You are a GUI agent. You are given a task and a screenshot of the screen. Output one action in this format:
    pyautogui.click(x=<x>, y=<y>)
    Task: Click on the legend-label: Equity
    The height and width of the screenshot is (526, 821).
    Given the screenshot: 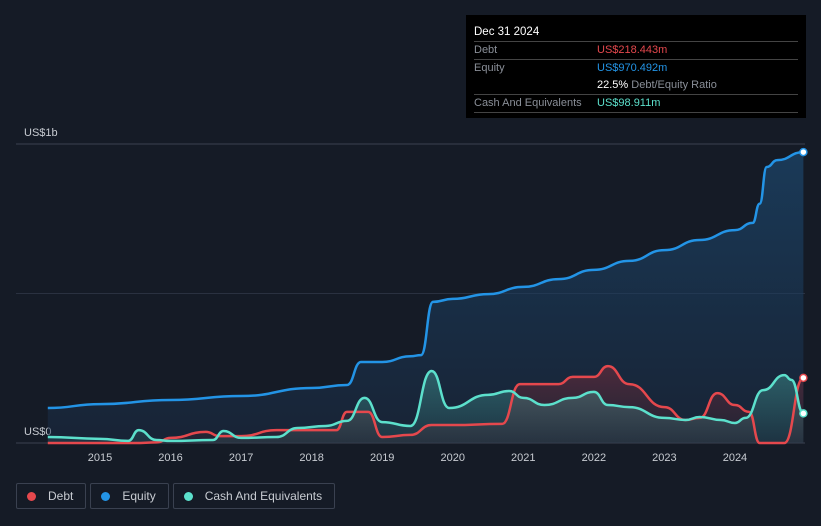 What is the action you would take?
    pyautogui.click(x=139, y=496)
    